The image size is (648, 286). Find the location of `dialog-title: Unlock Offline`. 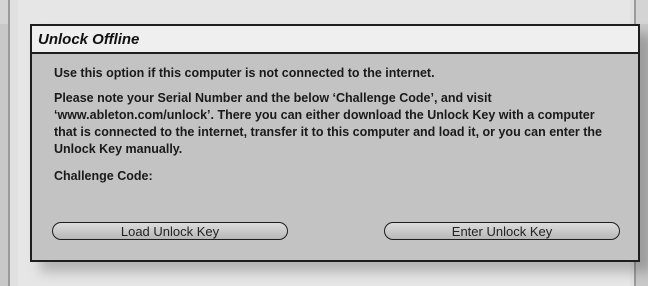

dialog-title: Unlock Offline is located at coordinates (89, 39).